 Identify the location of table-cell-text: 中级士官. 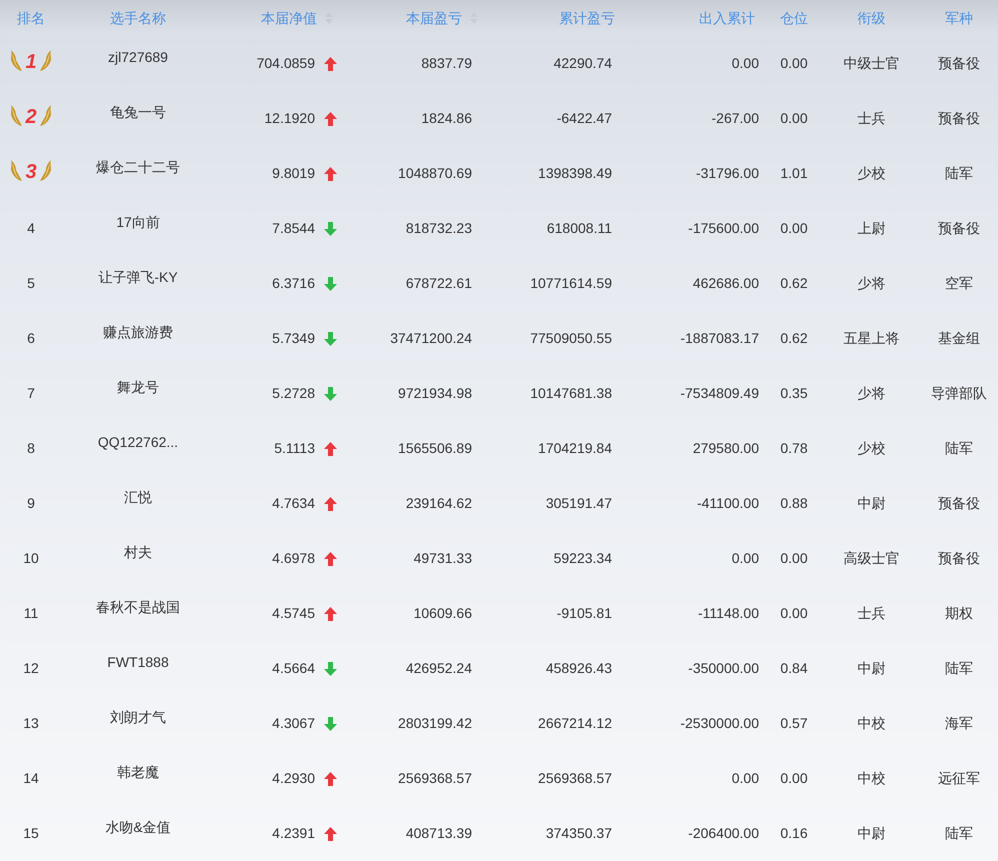
(872, 63).